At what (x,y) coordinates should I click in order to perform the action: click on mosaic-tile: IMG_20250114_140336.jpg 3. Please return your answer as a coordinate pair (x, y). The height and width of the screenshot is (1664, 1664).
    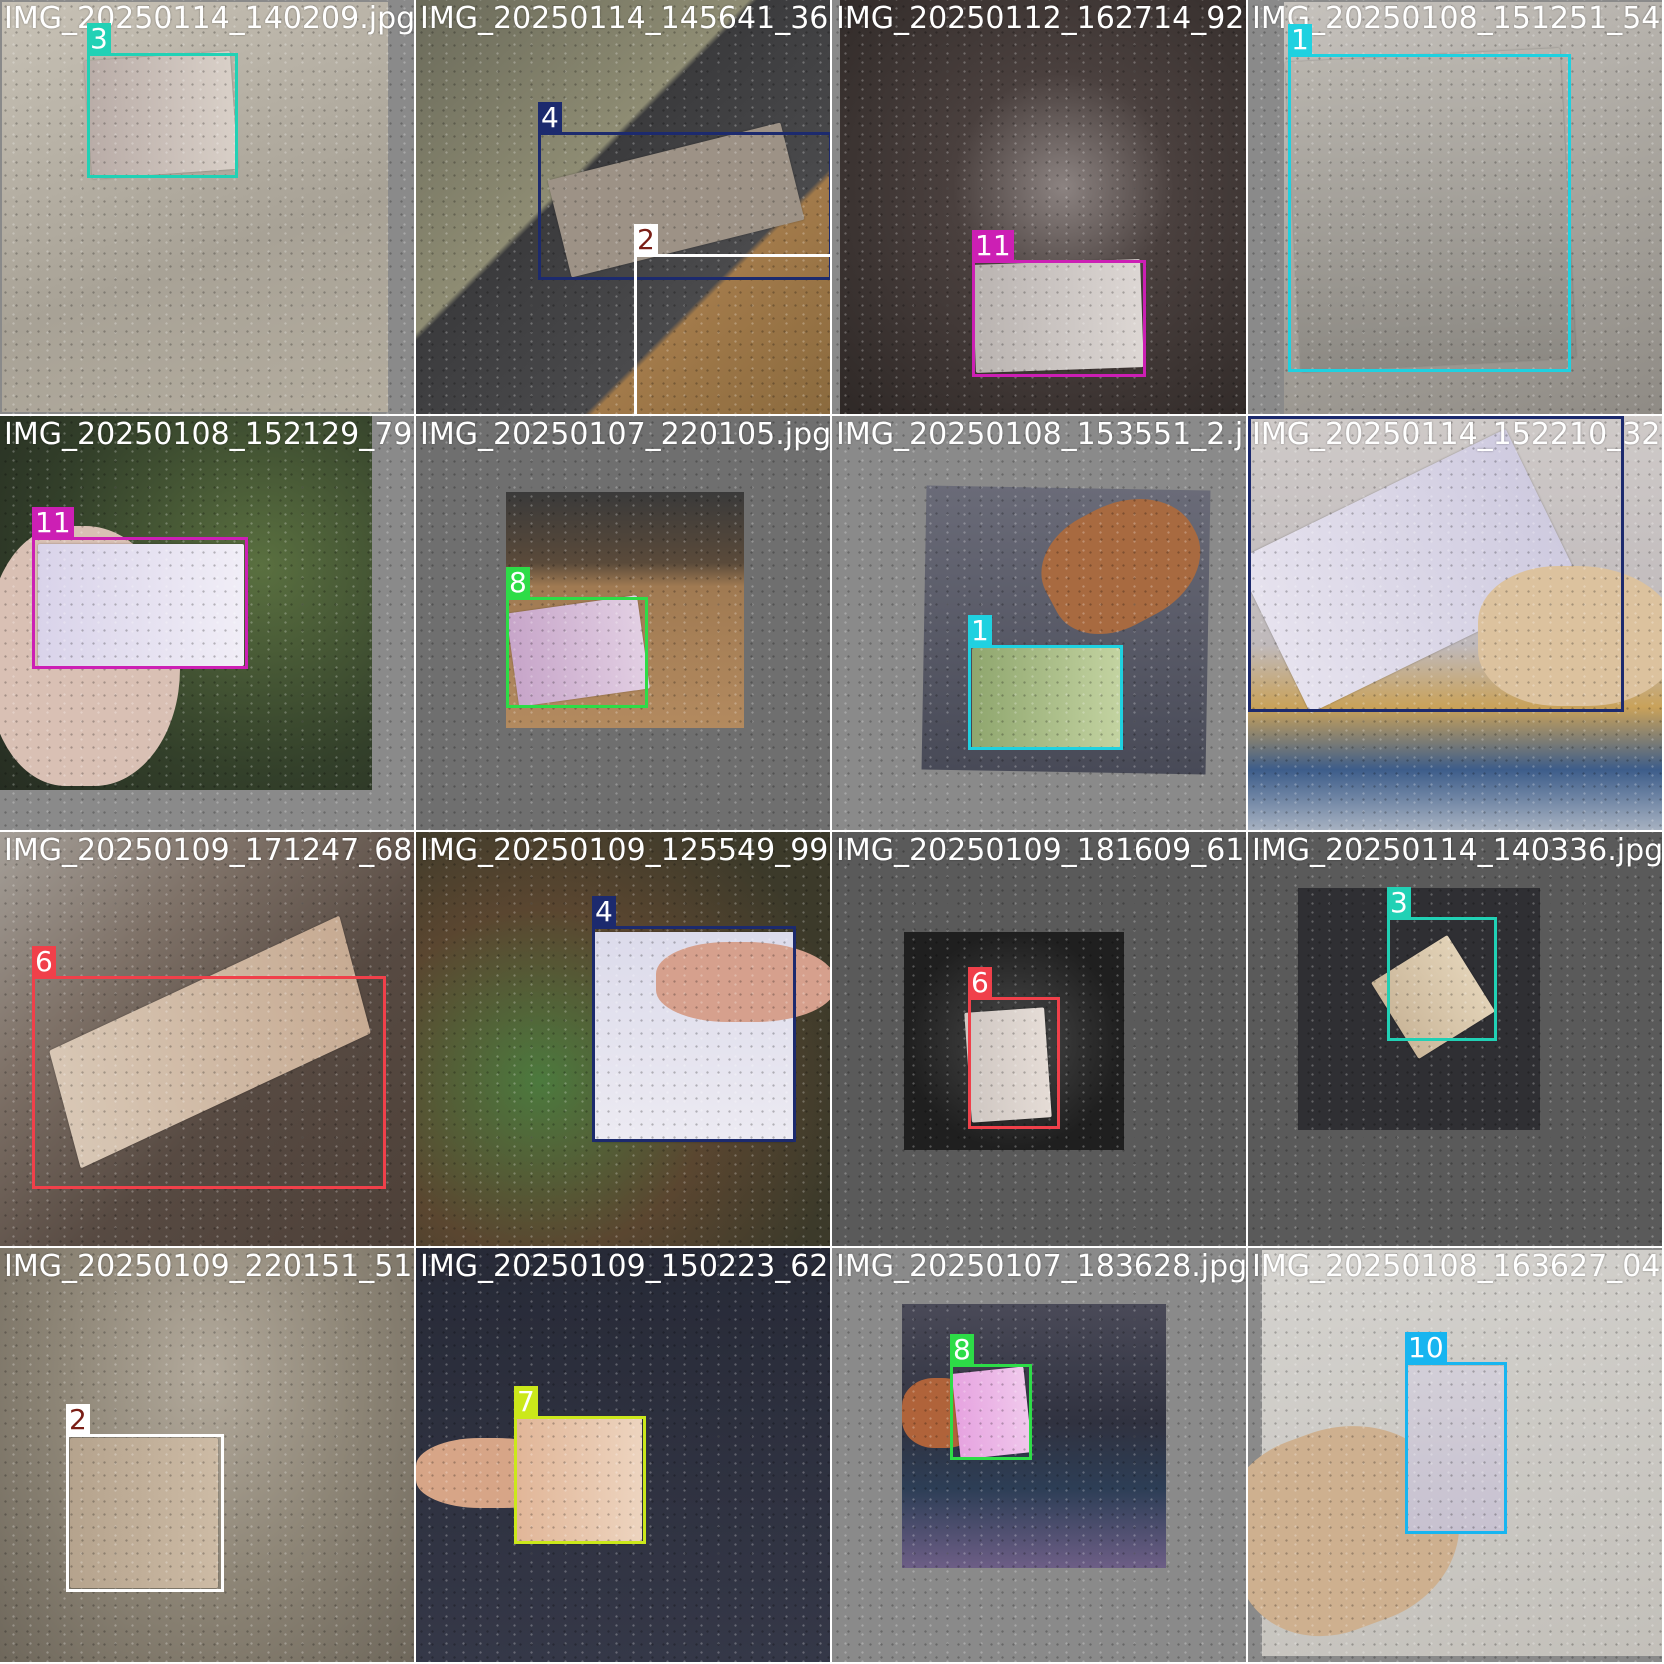
    Looking at the image, I should click on (1456, 1040).